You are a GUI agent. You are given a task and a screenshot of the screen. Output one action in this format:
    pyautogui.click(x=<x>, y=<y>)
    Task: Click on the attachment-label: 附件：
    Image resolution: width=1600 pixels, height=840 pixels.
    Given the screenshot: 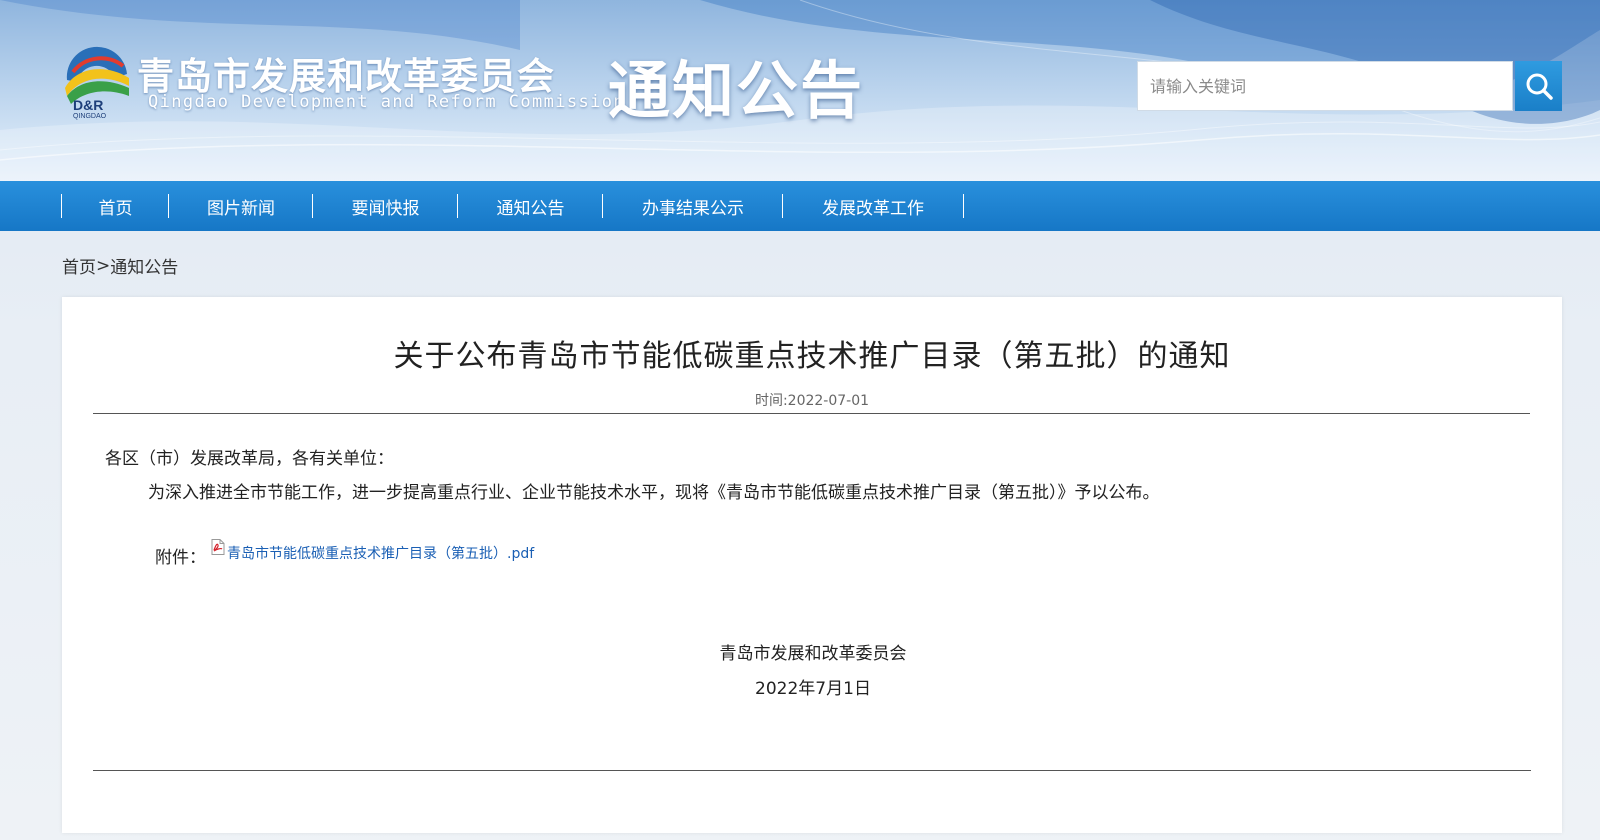 What is the action you would take?
    pyautogui.click(x=180, y=558)
    